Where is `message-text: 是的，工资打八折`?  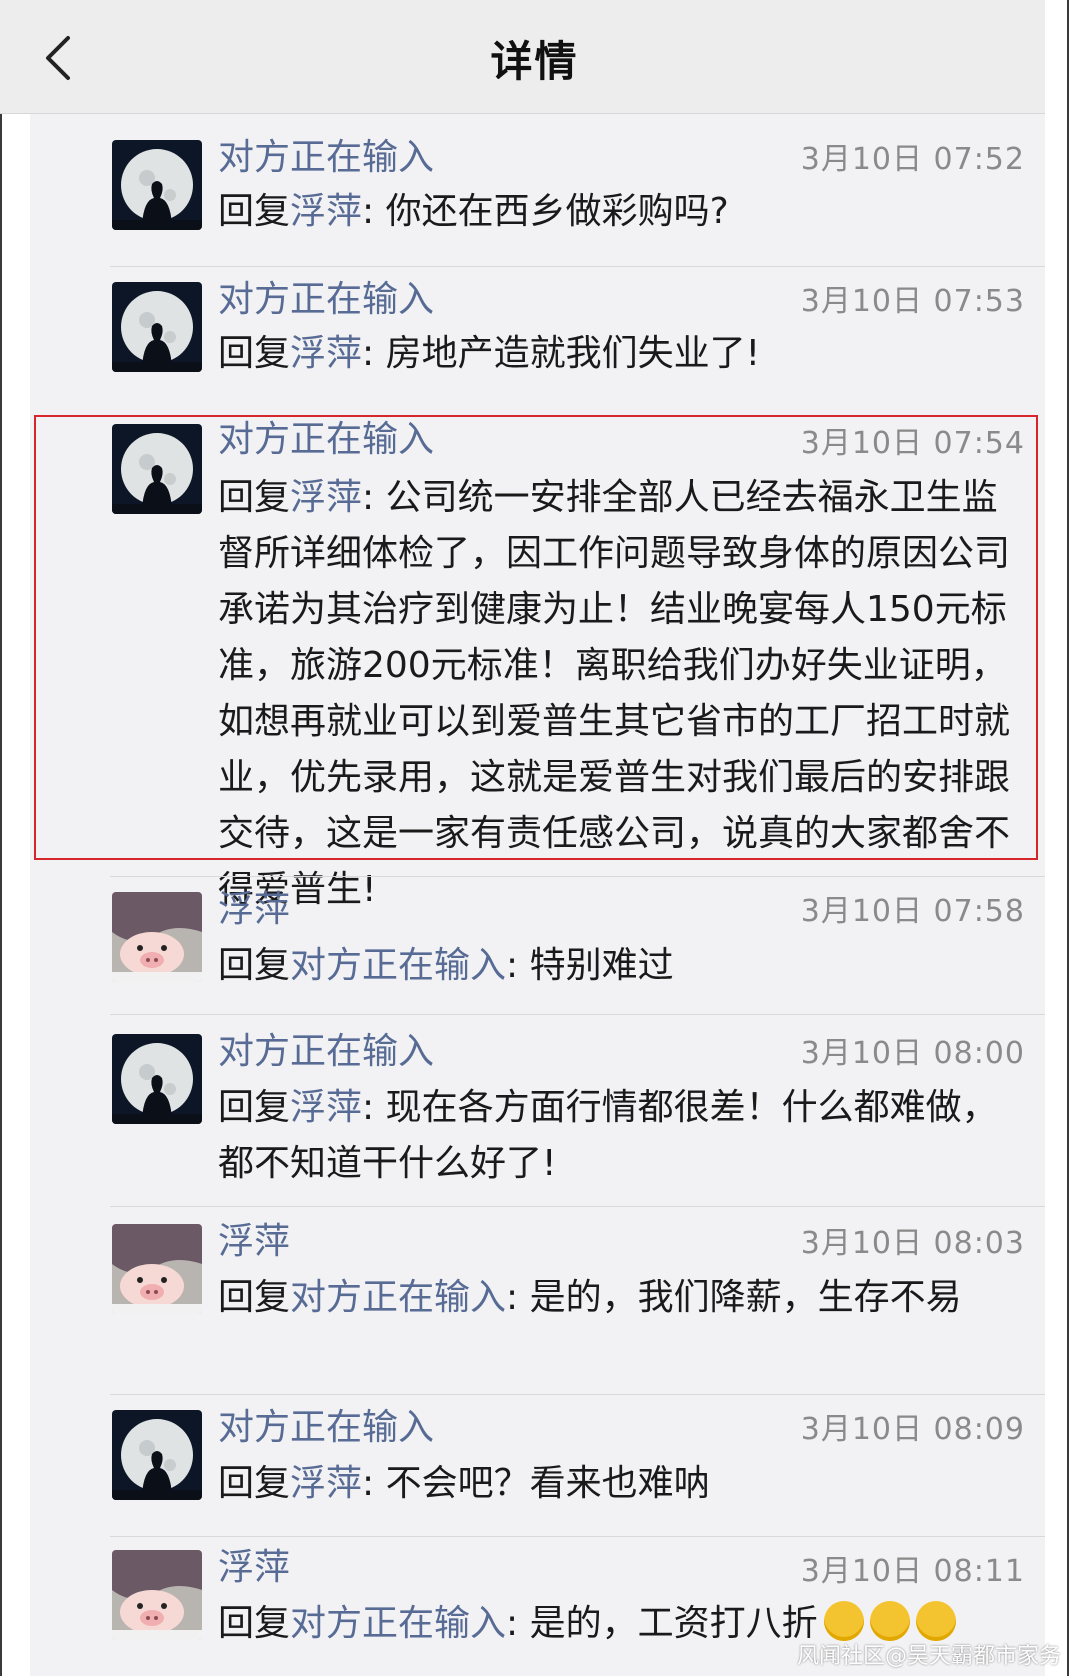
message-text: 是的，工资打八折 is located at coordinates (673, 1623).